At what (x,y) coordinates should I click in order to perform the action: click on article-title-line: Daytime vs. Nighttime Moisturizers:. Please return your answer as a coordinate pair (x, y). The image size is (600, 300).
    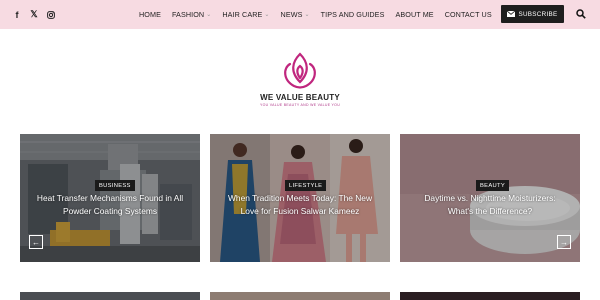
    Looking at the image, I should click on (490, 198).